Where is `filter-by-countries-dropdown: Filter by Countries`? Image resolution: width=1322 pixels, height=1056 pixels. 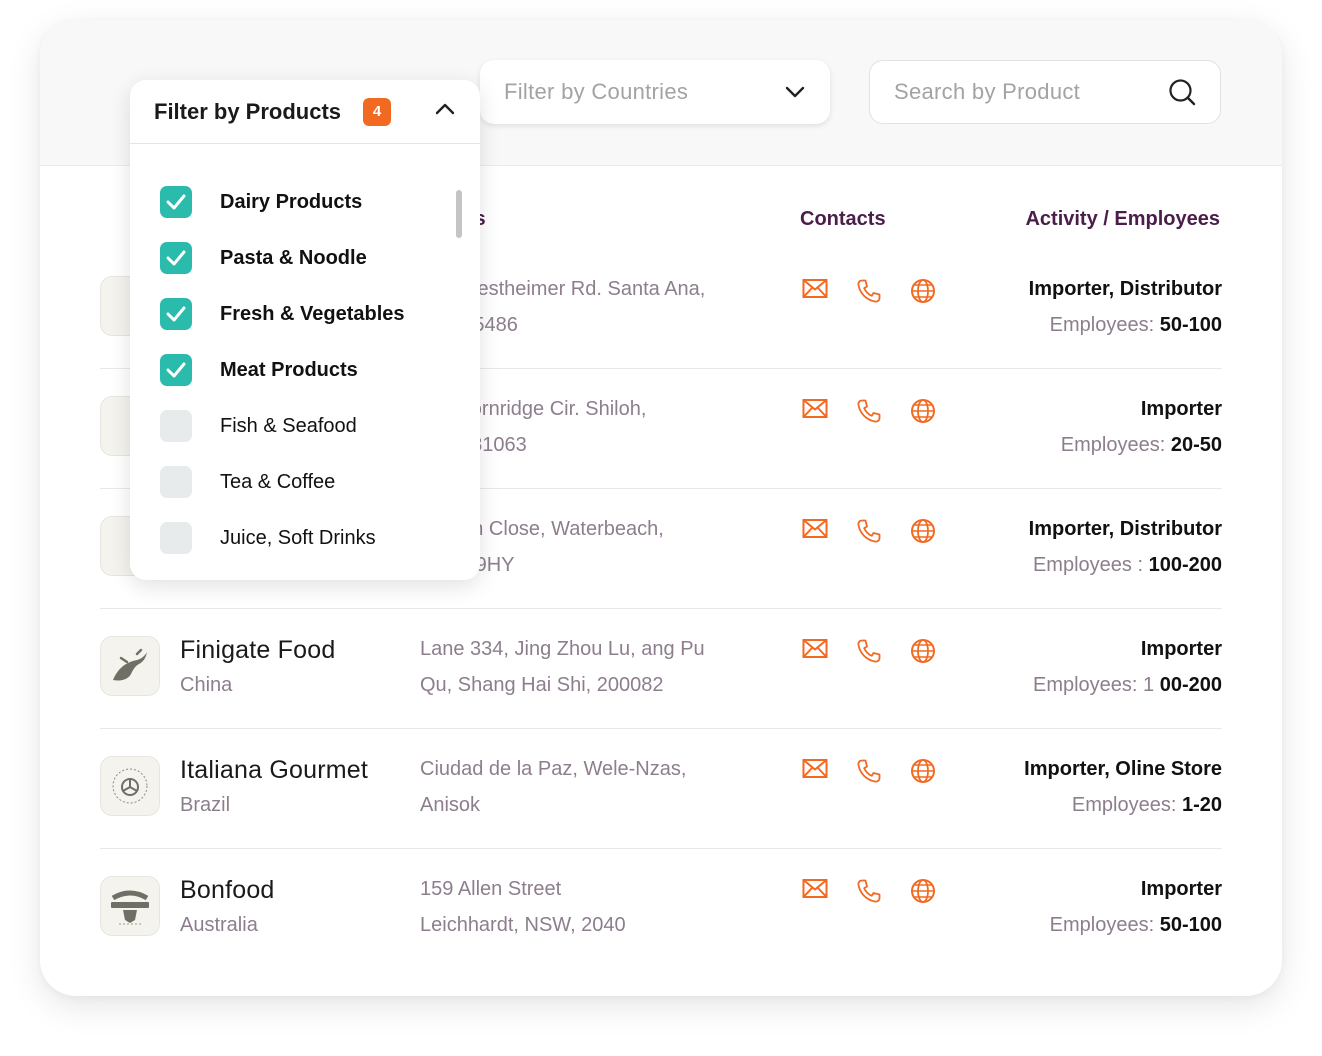 filter-by-countries-dropdown: Filter by Countries is located at coordinates (655, 92).